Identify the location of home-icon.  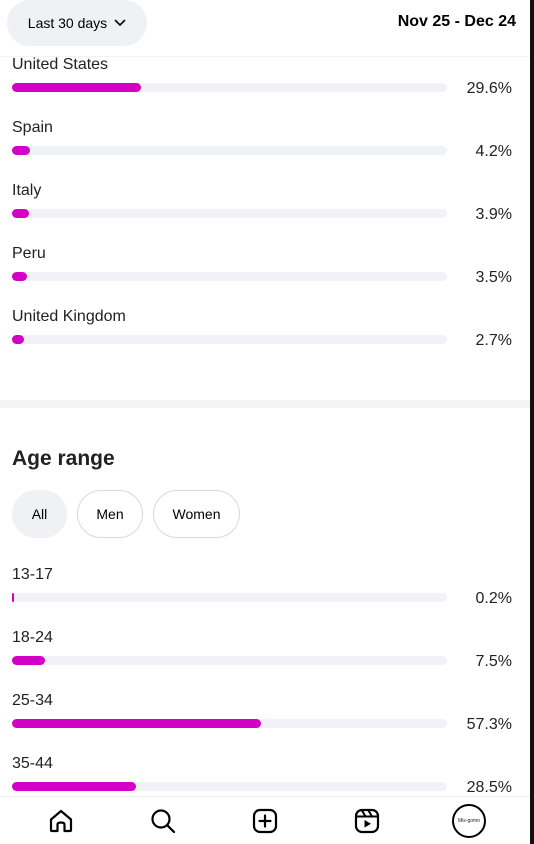
(61, 820).